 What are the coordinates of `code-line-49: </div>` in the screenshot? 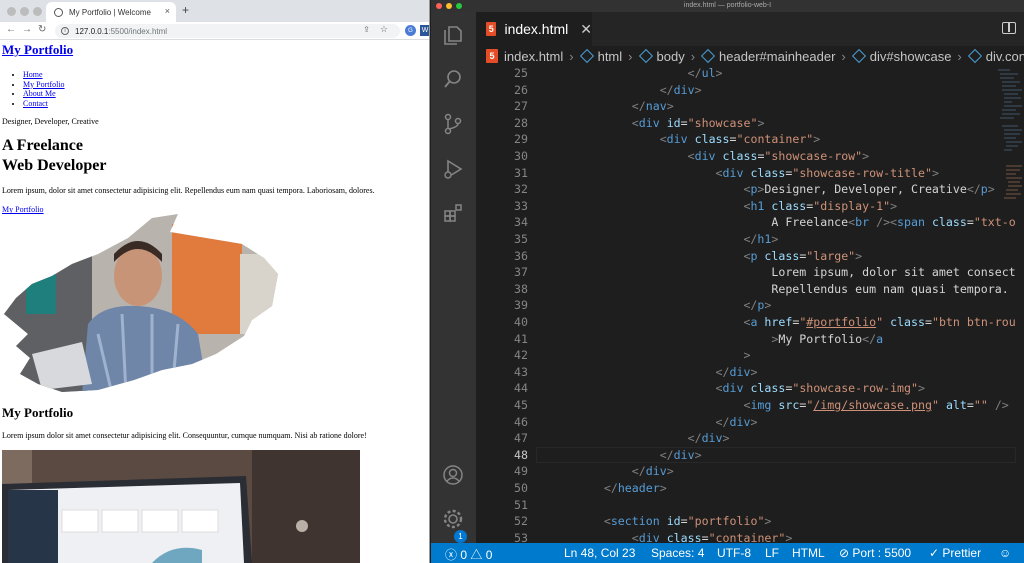 It's located at (652, 471).